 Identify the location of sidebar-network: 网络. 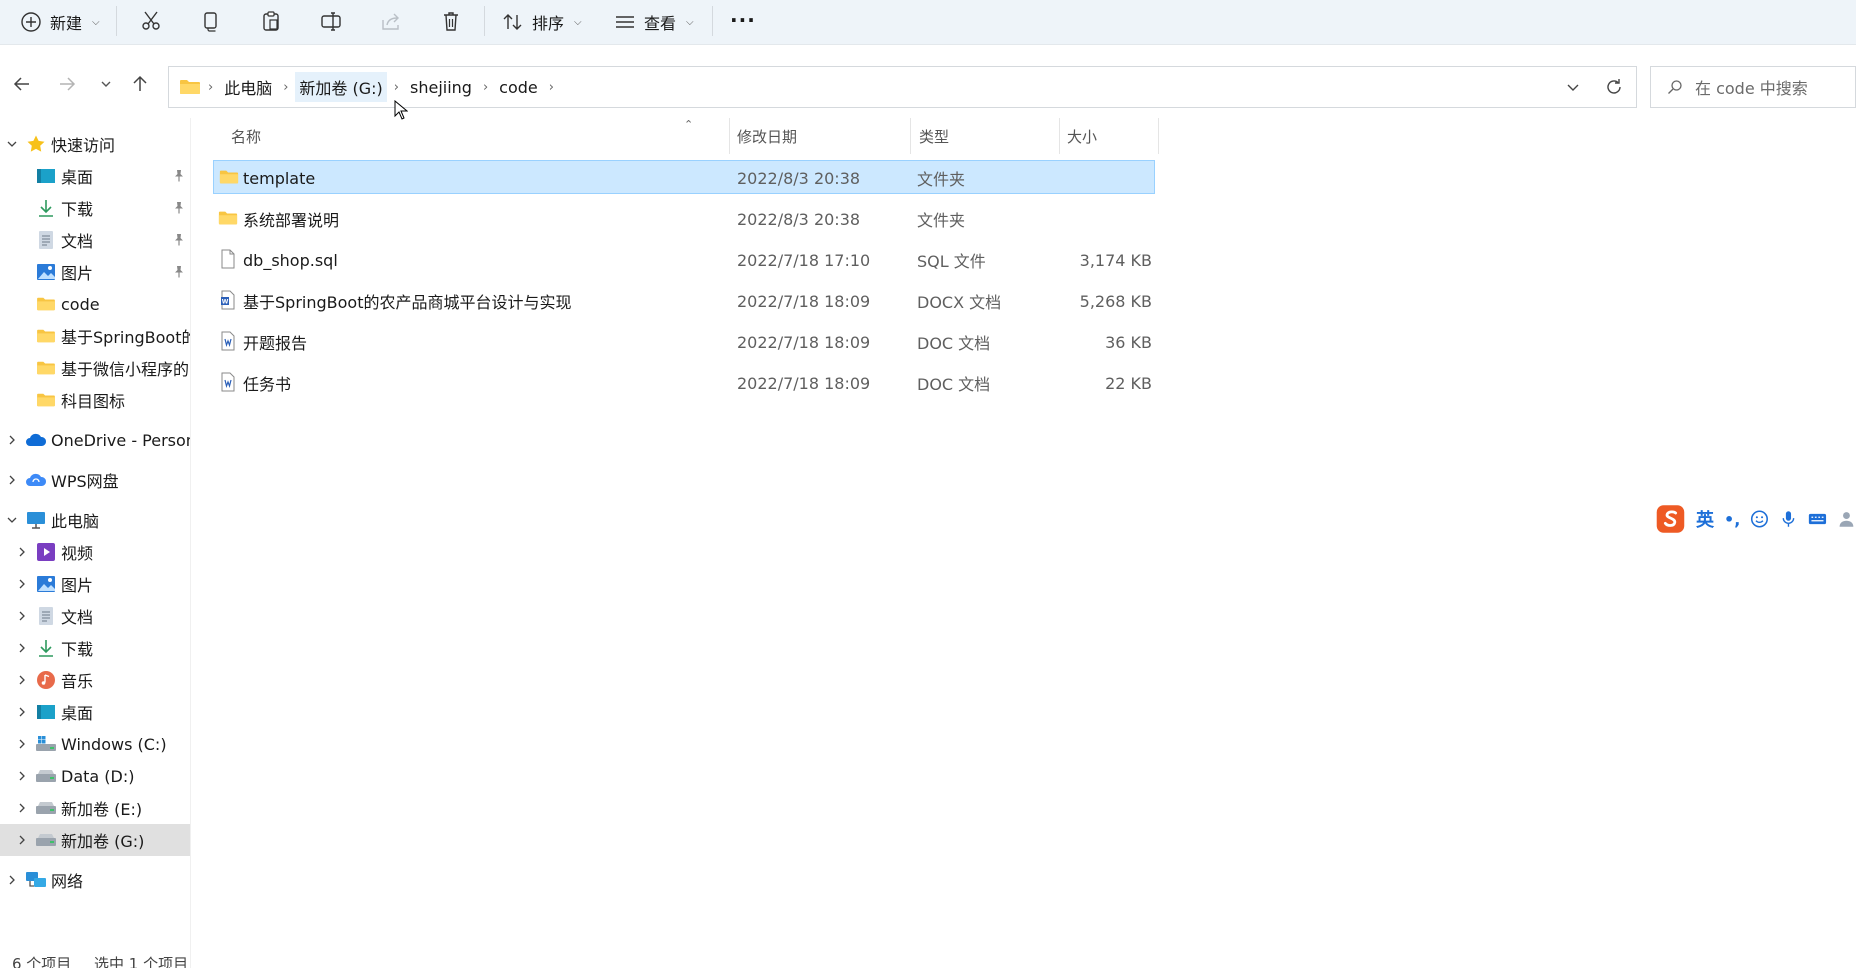
(95, 880).